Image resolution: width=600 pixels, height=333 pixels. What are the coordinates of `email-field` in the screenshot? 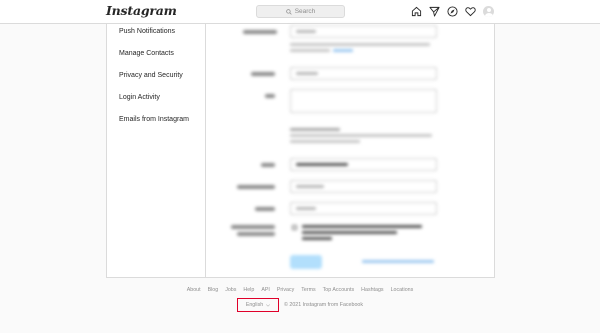 It's located at (363, 164).